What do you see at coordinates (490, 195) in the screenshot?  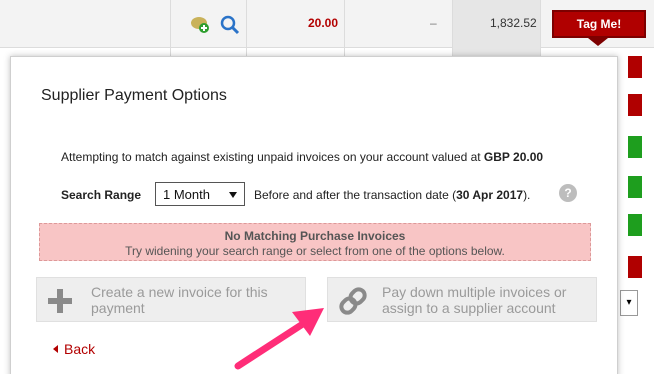 I see `transaction-date: 30 Apr 2017` at bounding box center [490, 195].